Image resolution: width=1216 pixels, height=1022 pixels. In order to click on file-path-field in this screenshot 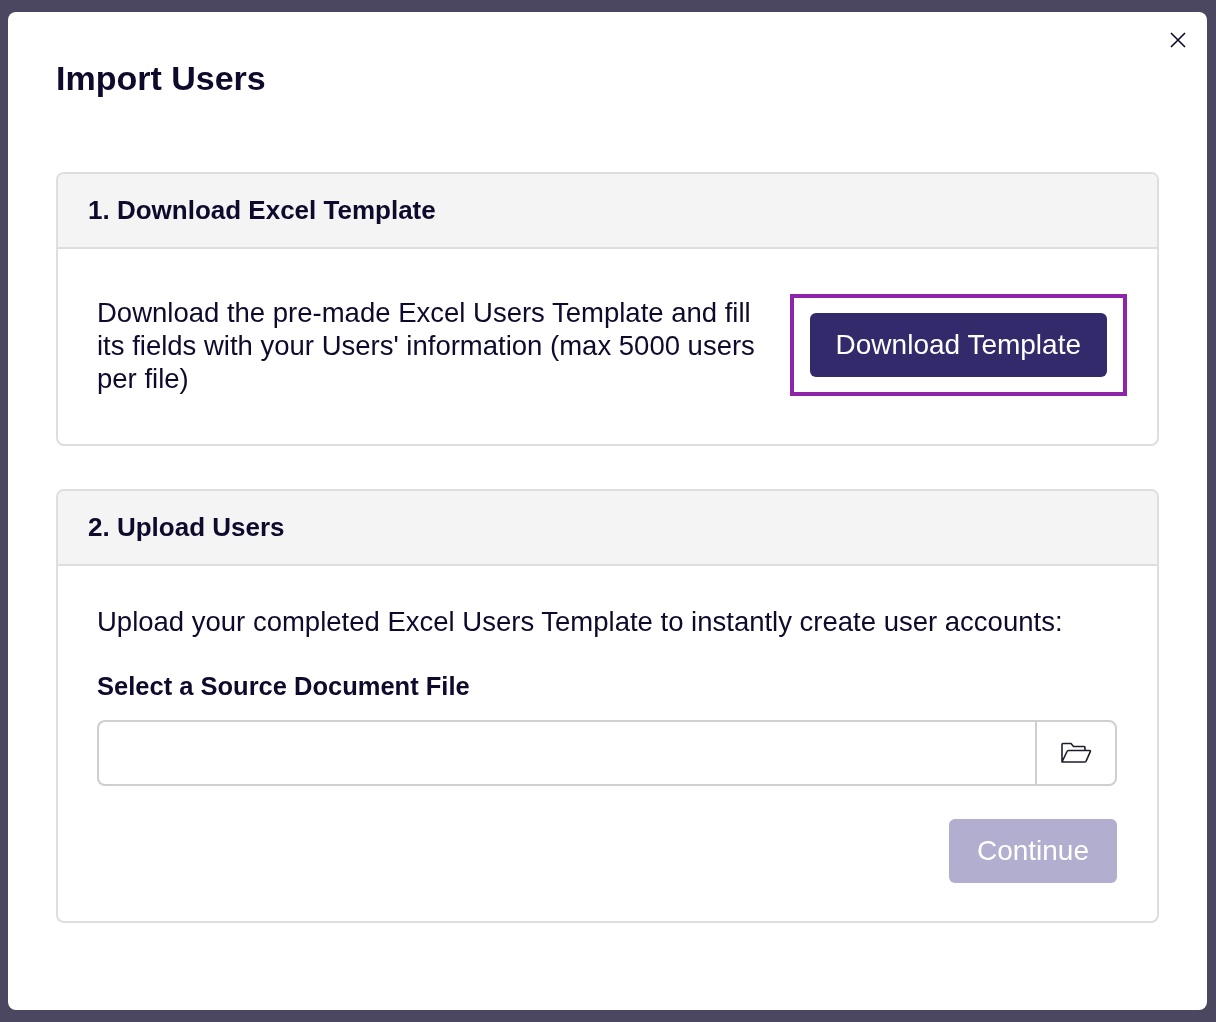, I will do `click(566, 753)`.